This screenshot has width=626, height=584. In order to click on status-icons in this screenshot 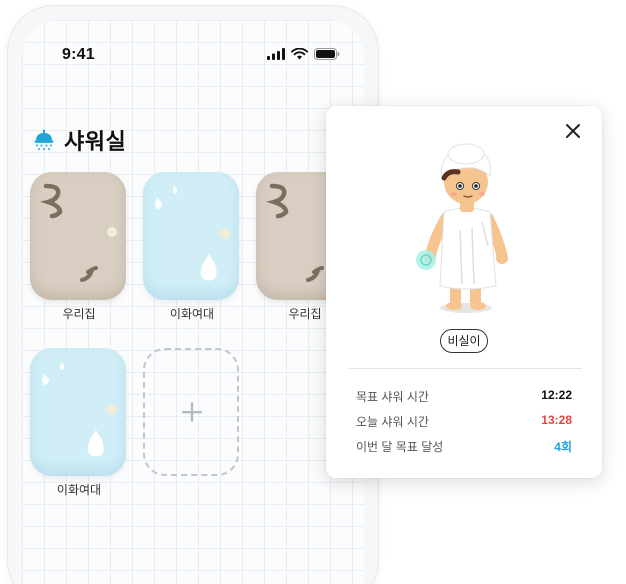, I will do `click(303, 54)`.